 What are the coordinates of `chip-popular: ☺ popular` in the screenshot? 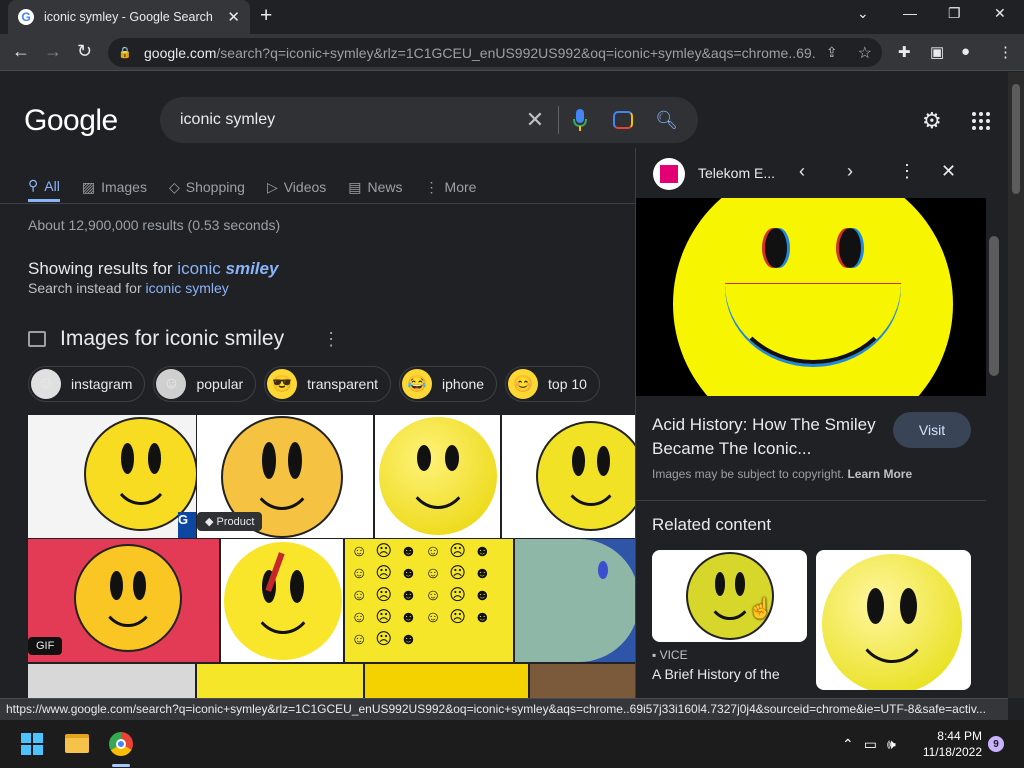 It's located at (205, 384).